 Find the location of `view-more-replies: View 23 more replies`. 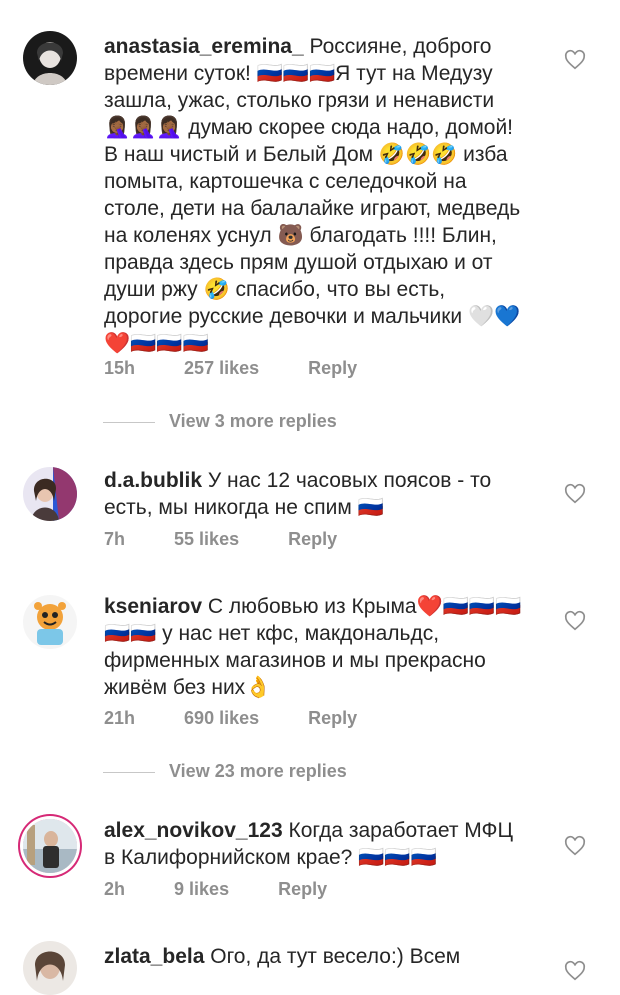

view-more-replies: View 23 more replies is located at coordinates (225, 773).